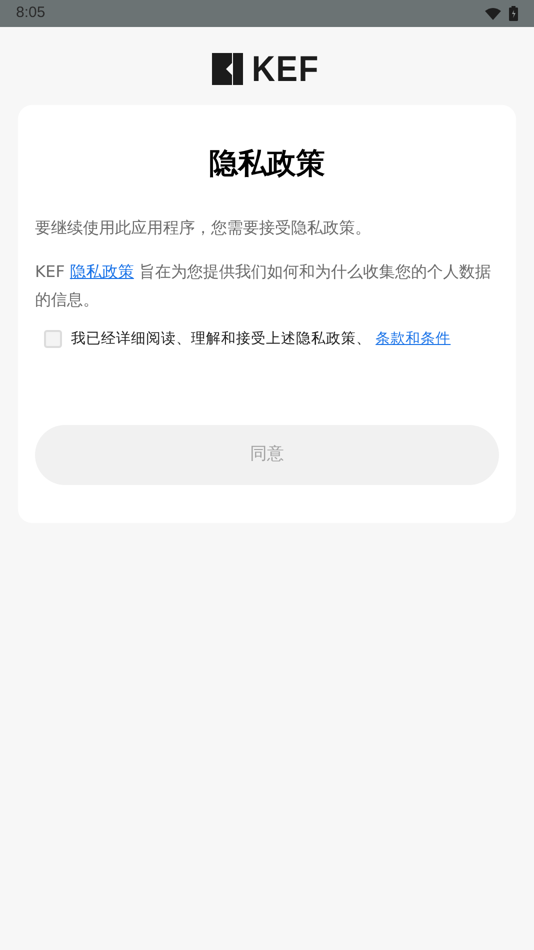  What do you see at coordinates (493, 14) in the screenshot?
I see `wifi-icon` at bounding box center [493, 14].